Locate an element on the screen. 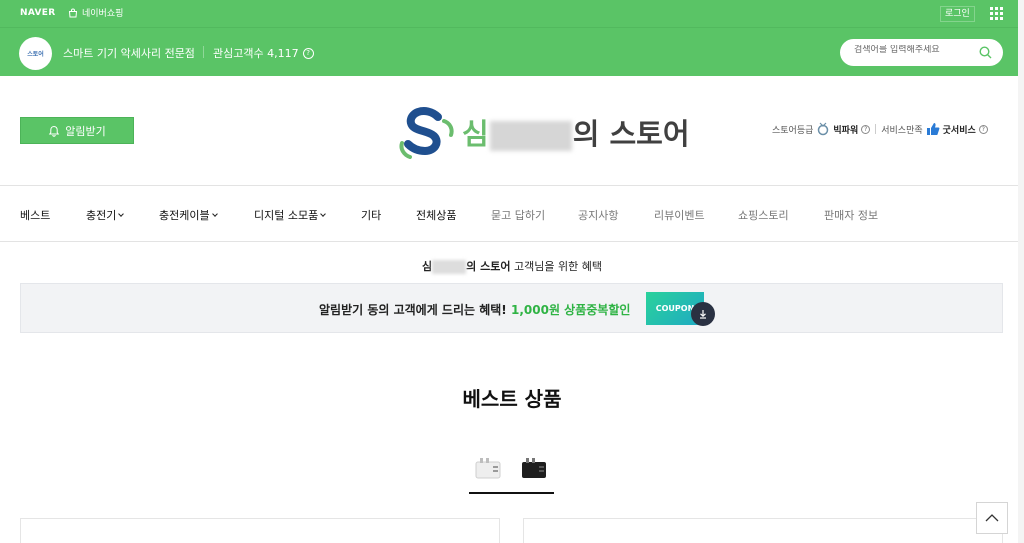 Image resolution: width=1024 pixels, height=543 pixels. download-icon is located at coordinates (703, 314).